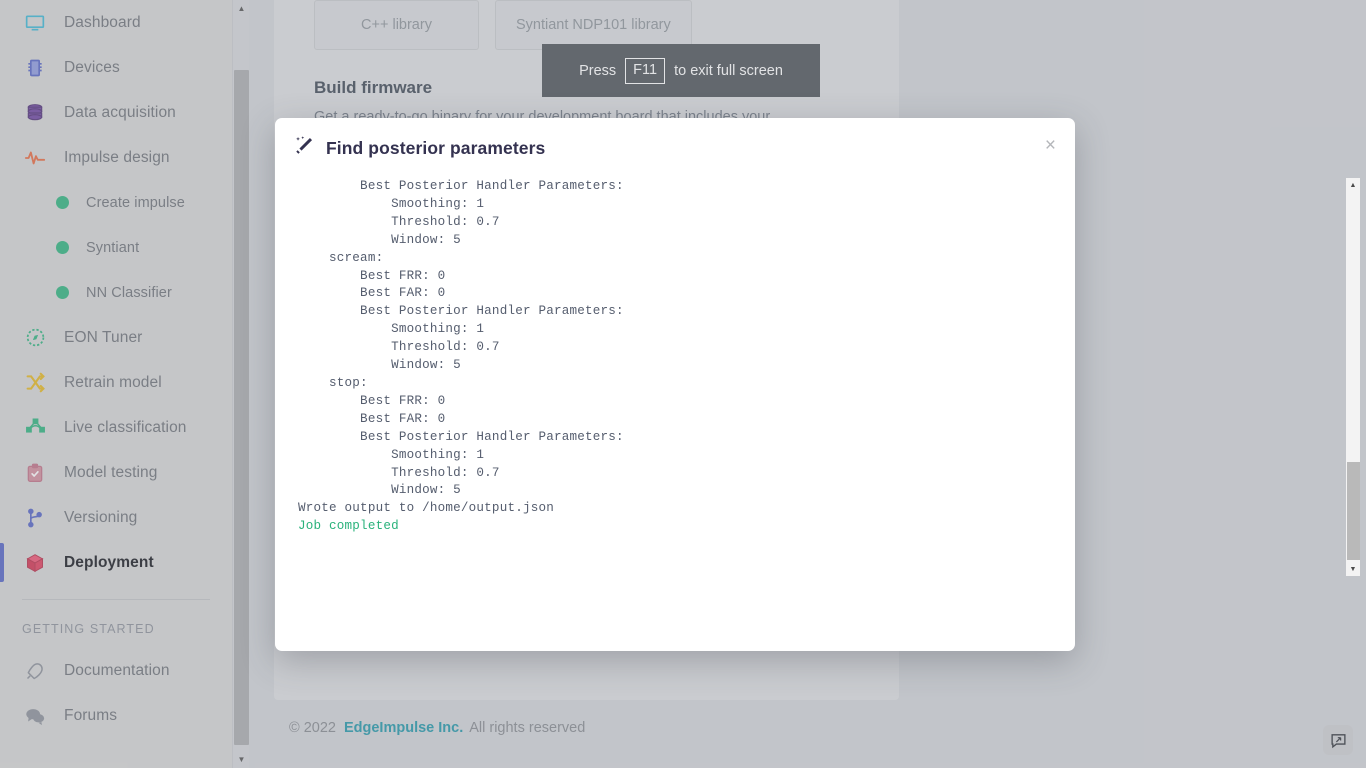  I want to click on modal-scrollbar: ▲ ▼, so click(1353, 377).